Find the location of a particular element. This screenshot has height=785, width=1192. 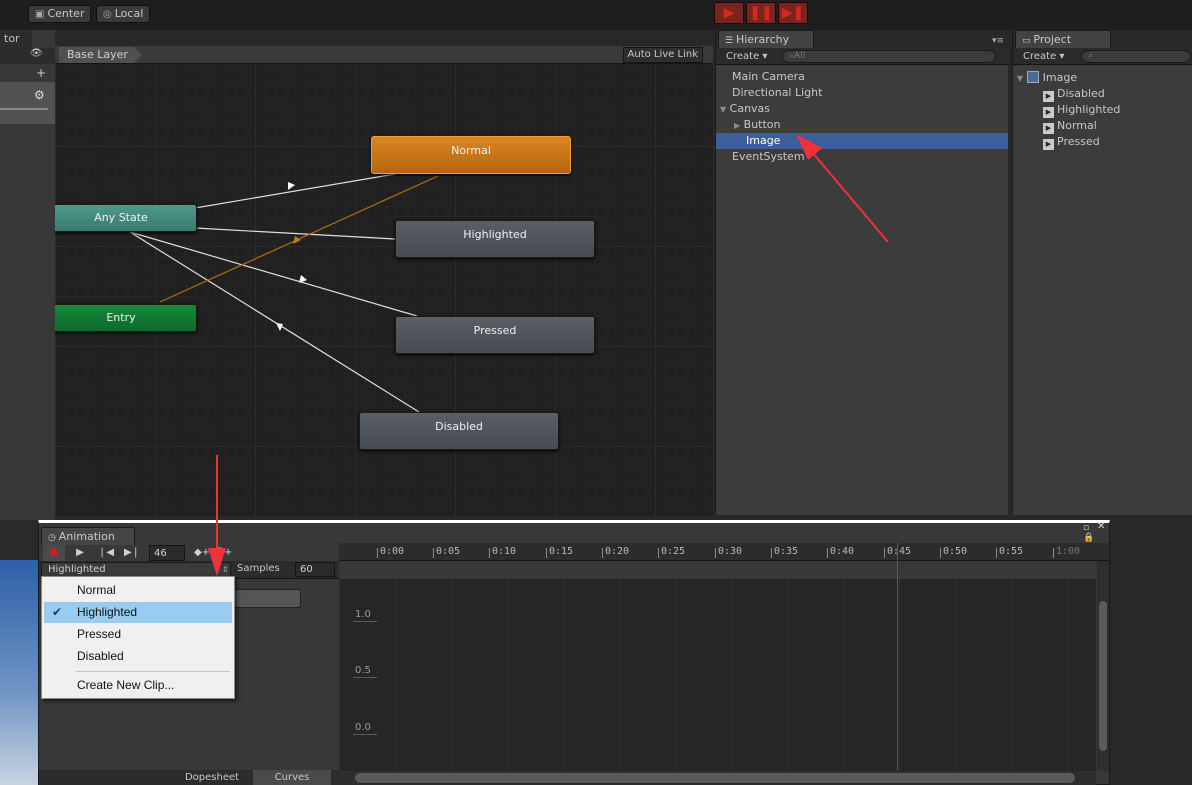

project-create-button: Create ▾ is located at coordinates (1043, 56).